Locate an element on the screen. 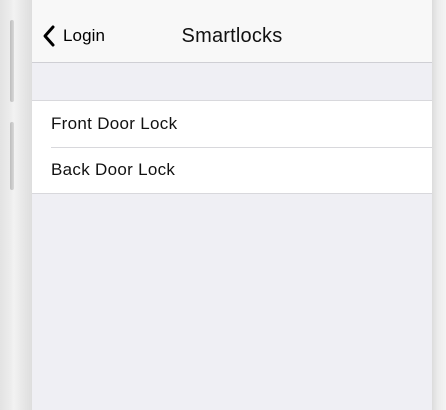 This screenshot has height=410, width=446. device-bezel-left is located at coordinates (16, 205).